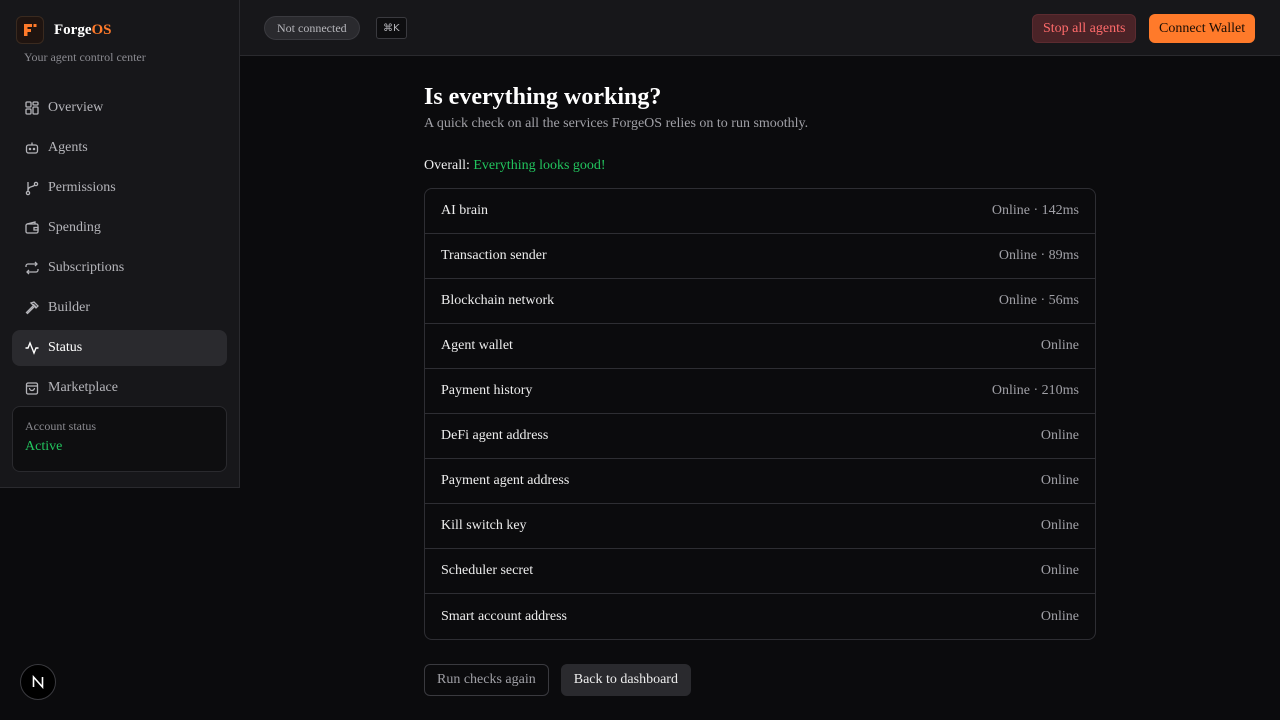 The image size is (1280, 720). Describe the element at coordinates (32, 348) in the screenshot. I see `activity-icon` at that location.